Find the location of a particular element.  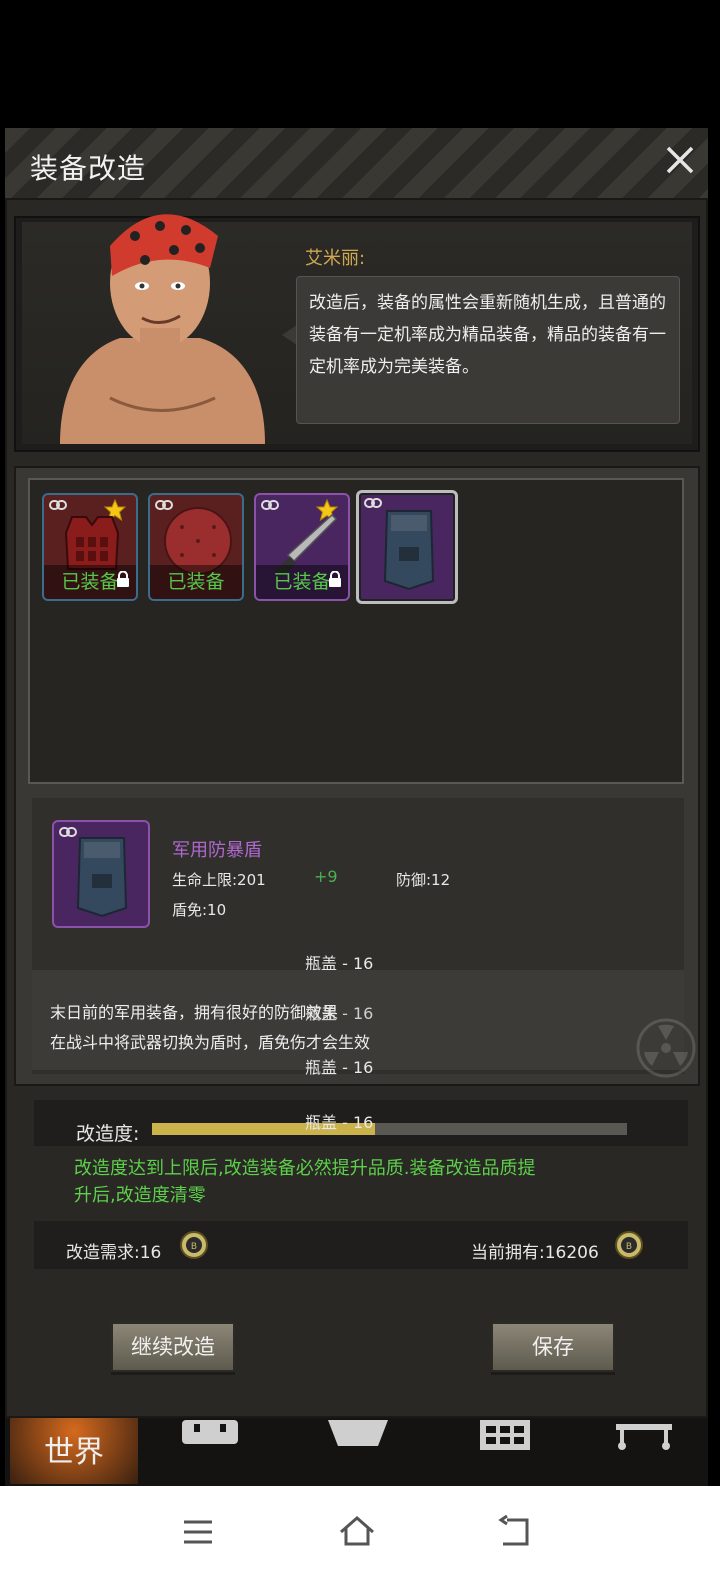

item-description-line2: 在战斗中将武器切换为盾时，盾免伤才会生效 is located at coordinates (210, 1042).